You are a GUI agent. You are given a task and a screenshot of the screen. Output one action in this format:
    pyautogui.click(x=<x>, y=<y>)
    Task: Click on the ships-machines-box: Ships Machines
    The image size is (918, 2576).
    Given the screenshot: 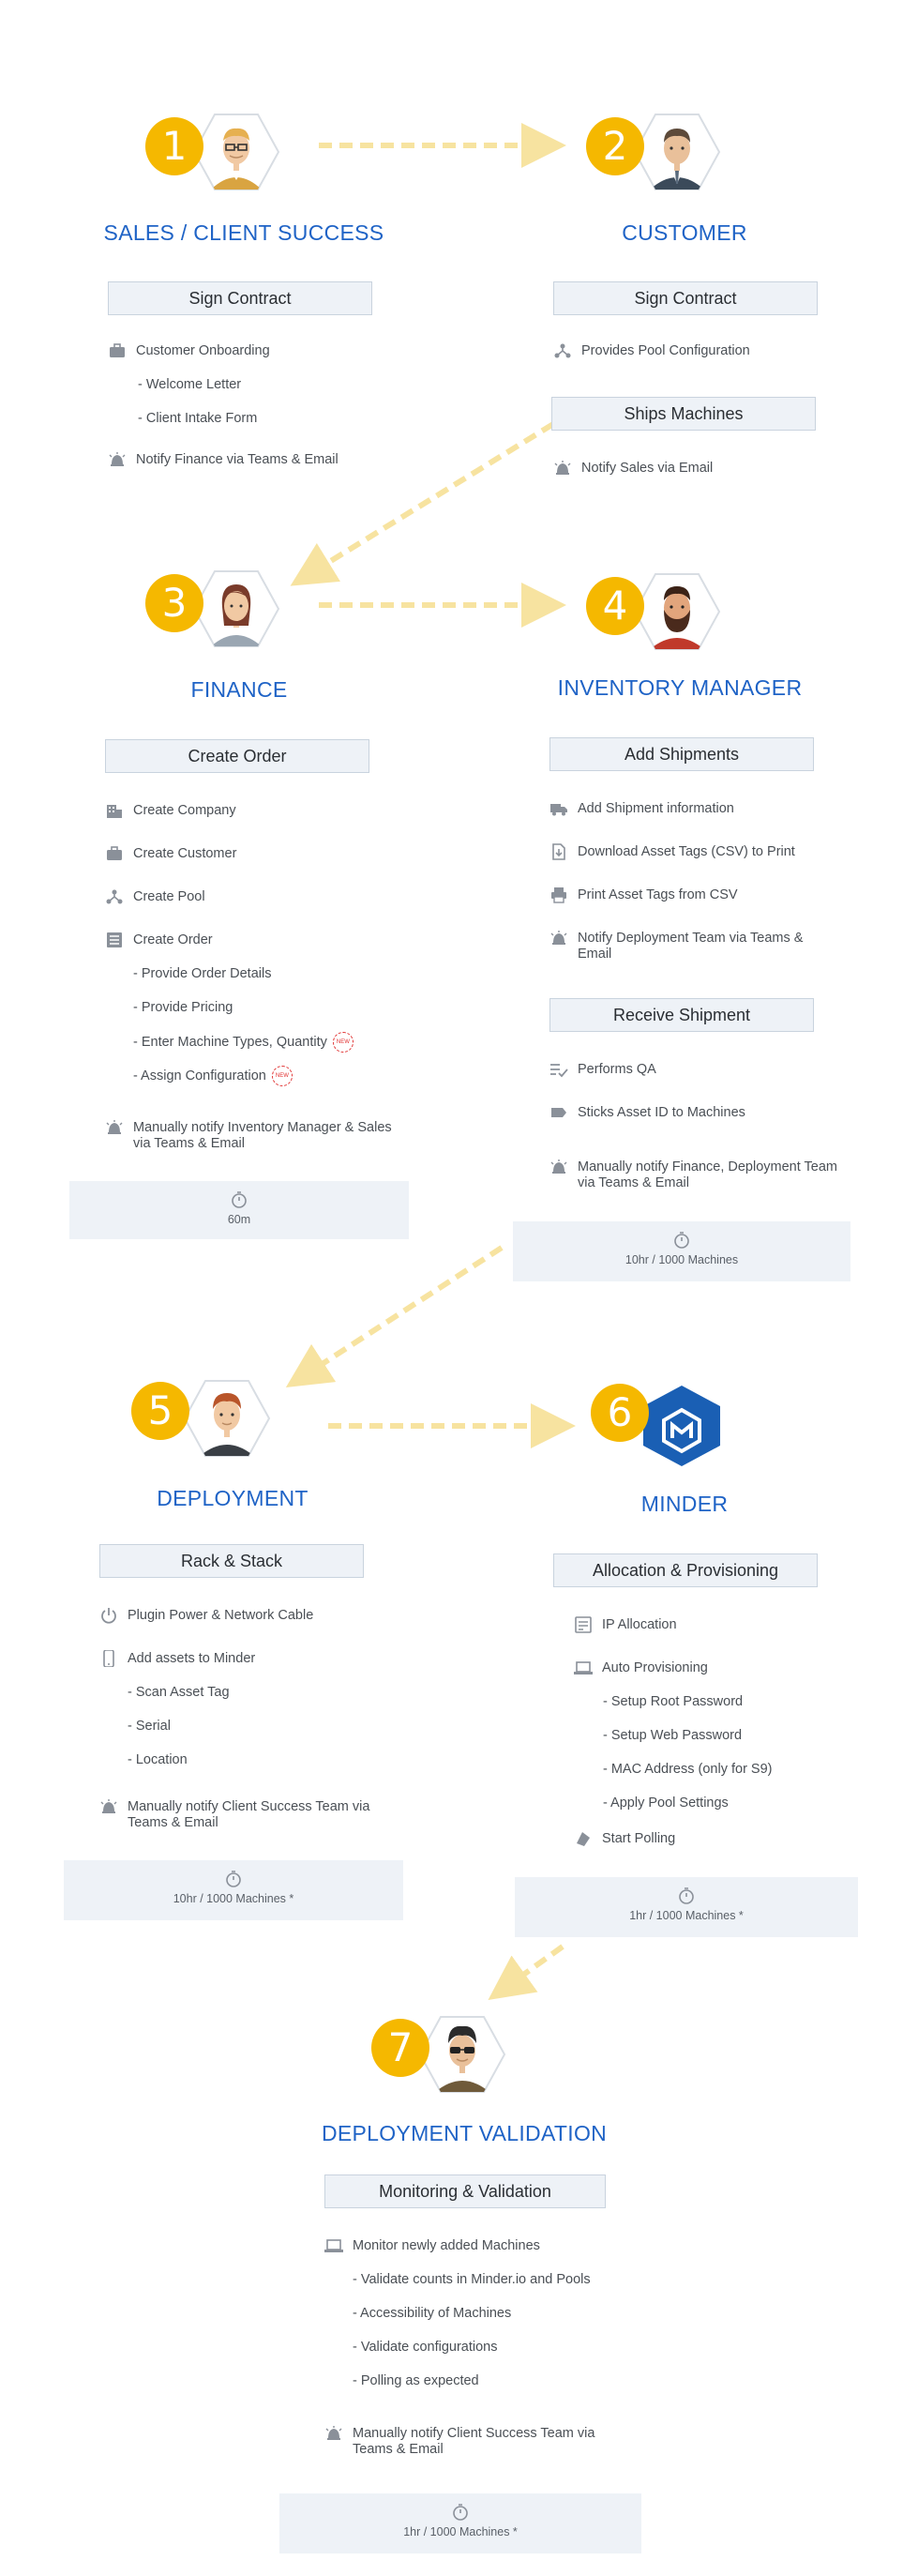 What is the action you would take?
    pyautogui.click(x=683, y=414)
    